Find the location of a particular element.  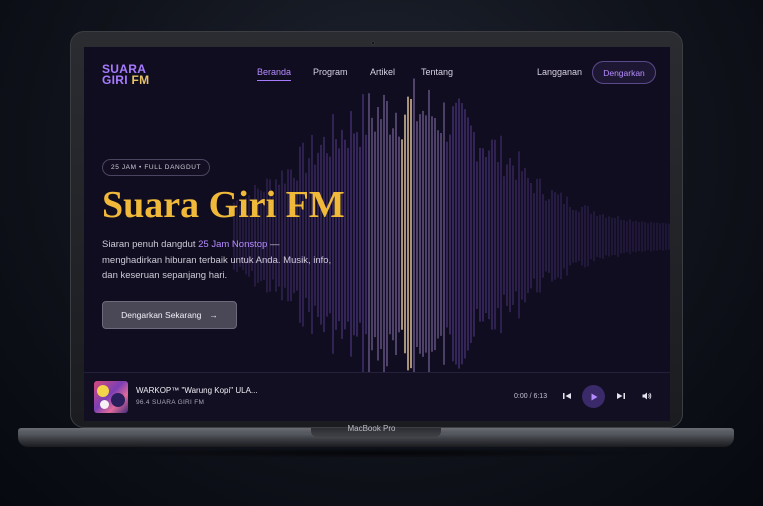

logo: SUARA GIRI FM is located at coordinates (126, 75).